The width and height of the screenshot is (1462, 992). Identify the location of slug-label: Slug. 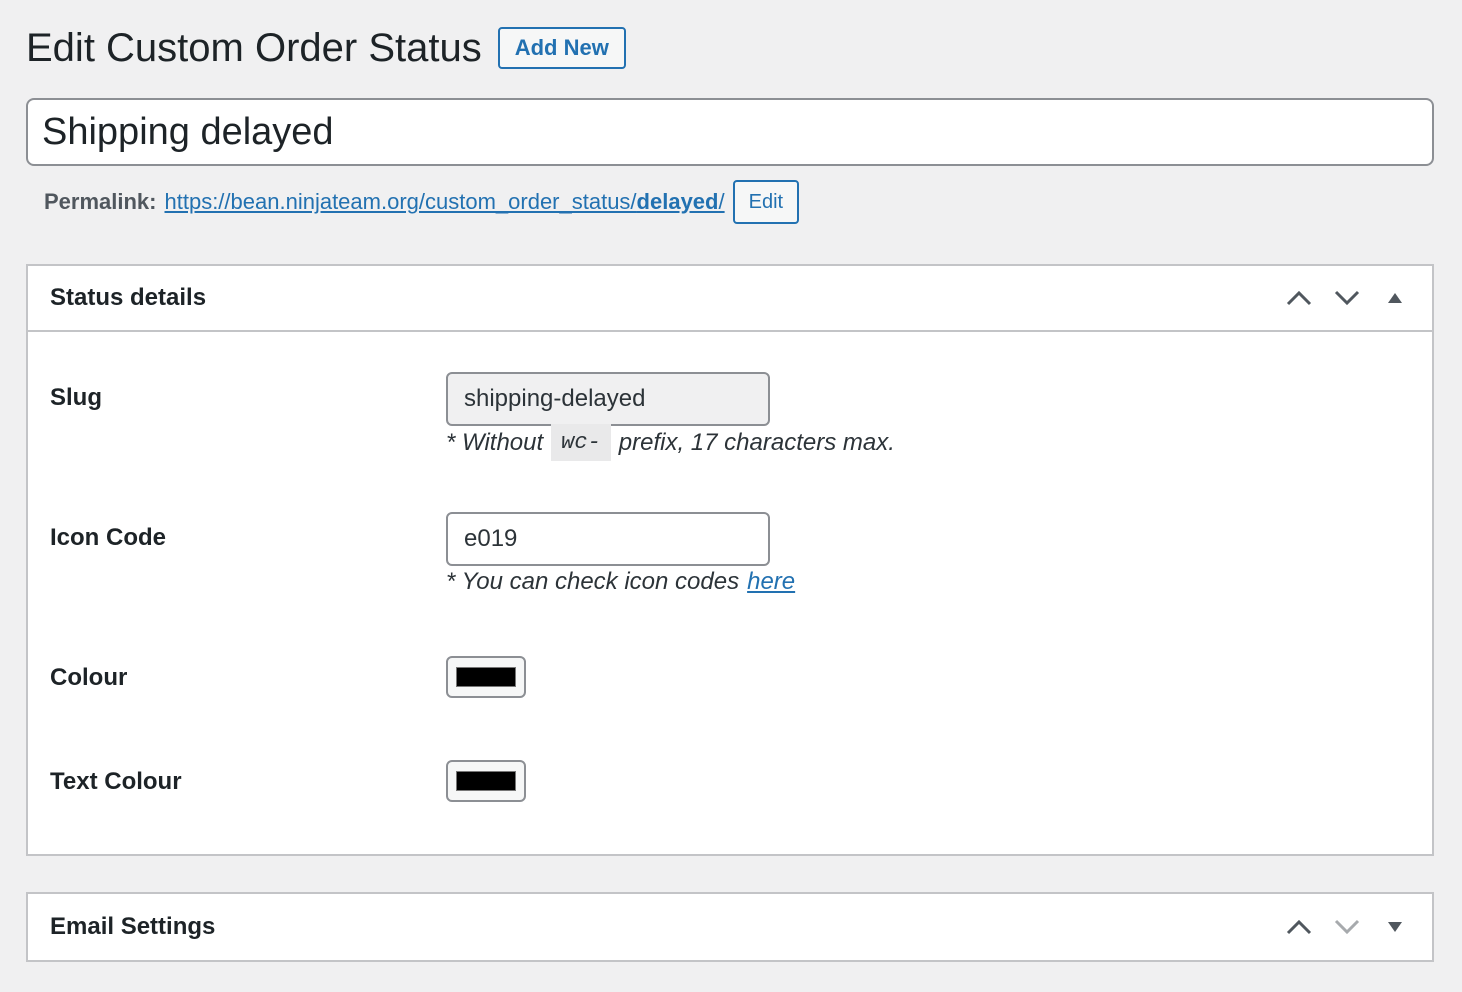
(76, 397).